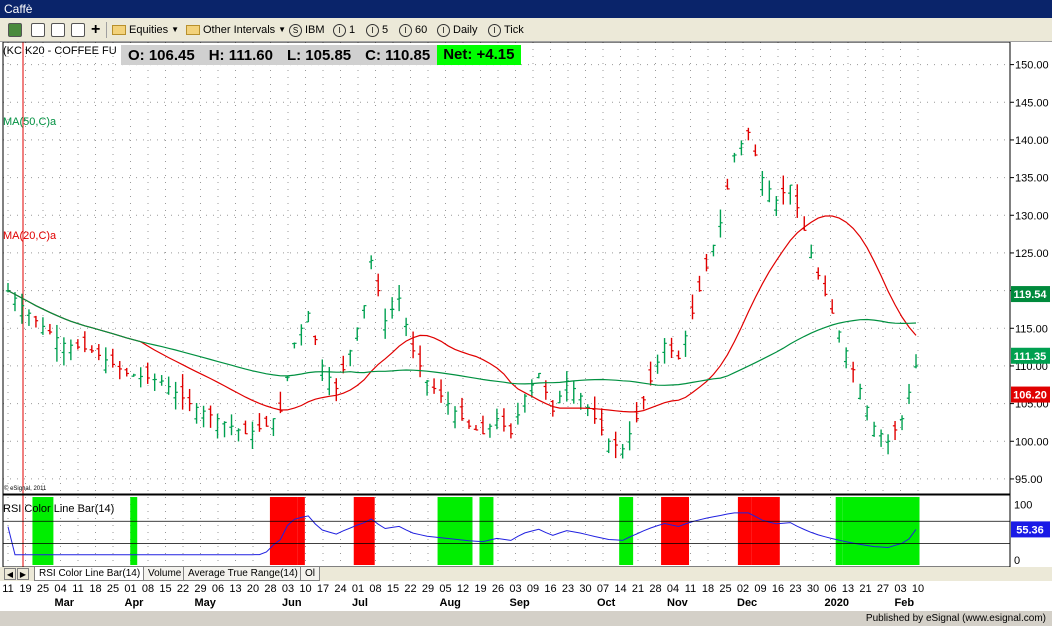  I want to click on x-tick-label: 20, so click(253, 589).